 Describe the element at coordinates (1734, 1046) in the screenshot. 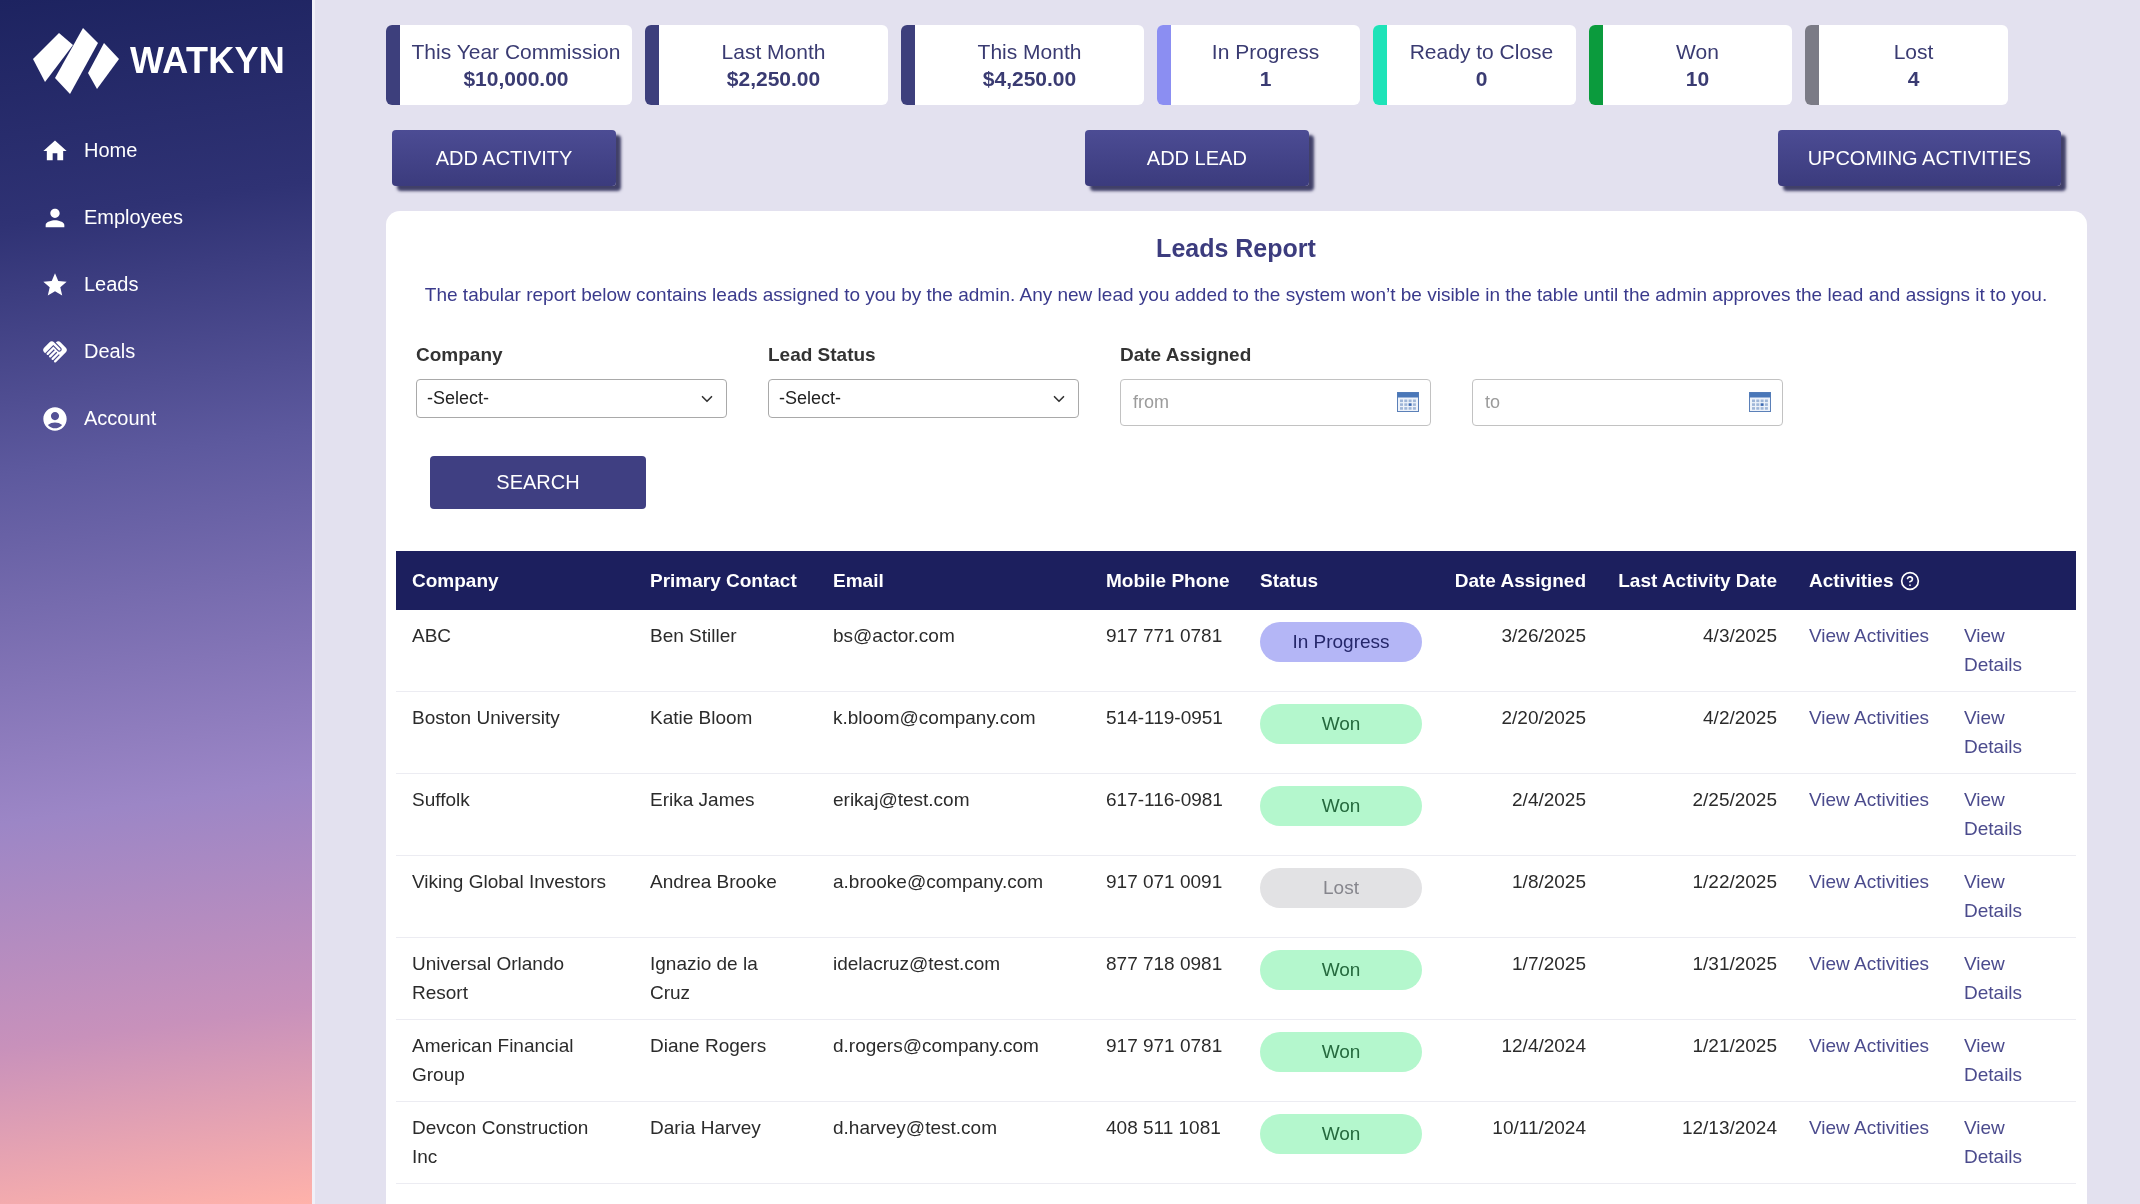

I see `table-cell-text: 1/21/2025` at that location.